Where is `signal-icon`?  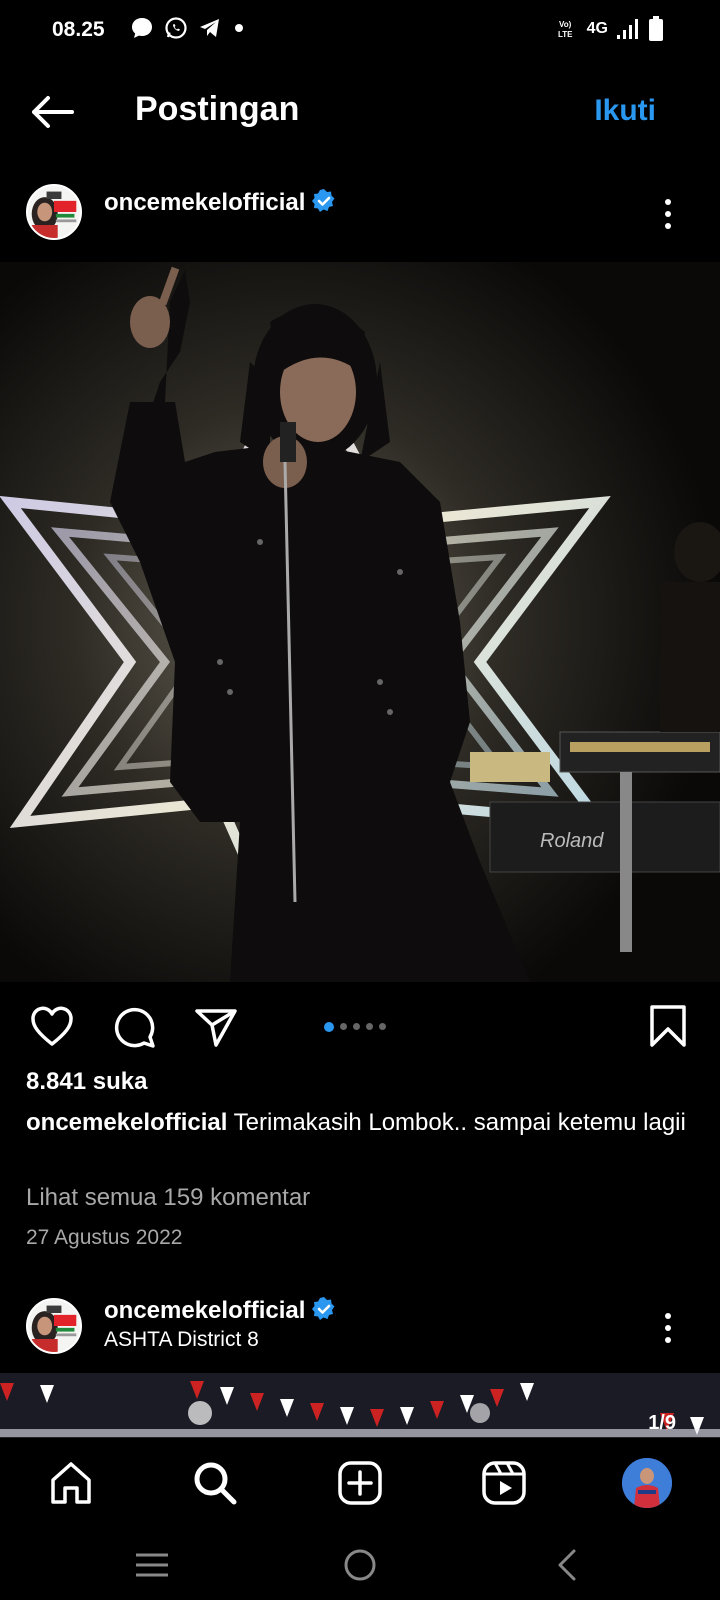
signal-icon is located at coordinates (627, 29).